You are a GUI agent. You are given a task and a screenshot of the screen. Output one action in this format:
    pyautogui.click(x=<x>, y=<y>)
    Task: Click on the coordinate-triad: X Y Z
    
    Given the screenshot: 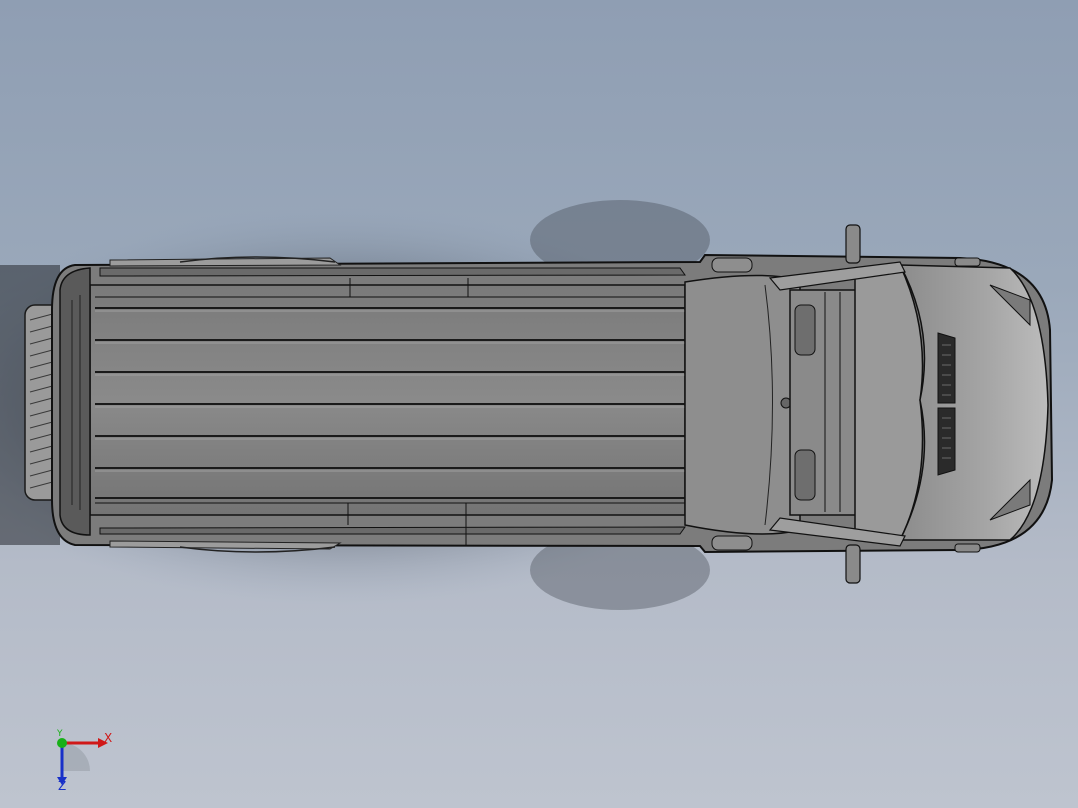 What is the action you would take?
    pyautogui.click(x=85, y=760)
    